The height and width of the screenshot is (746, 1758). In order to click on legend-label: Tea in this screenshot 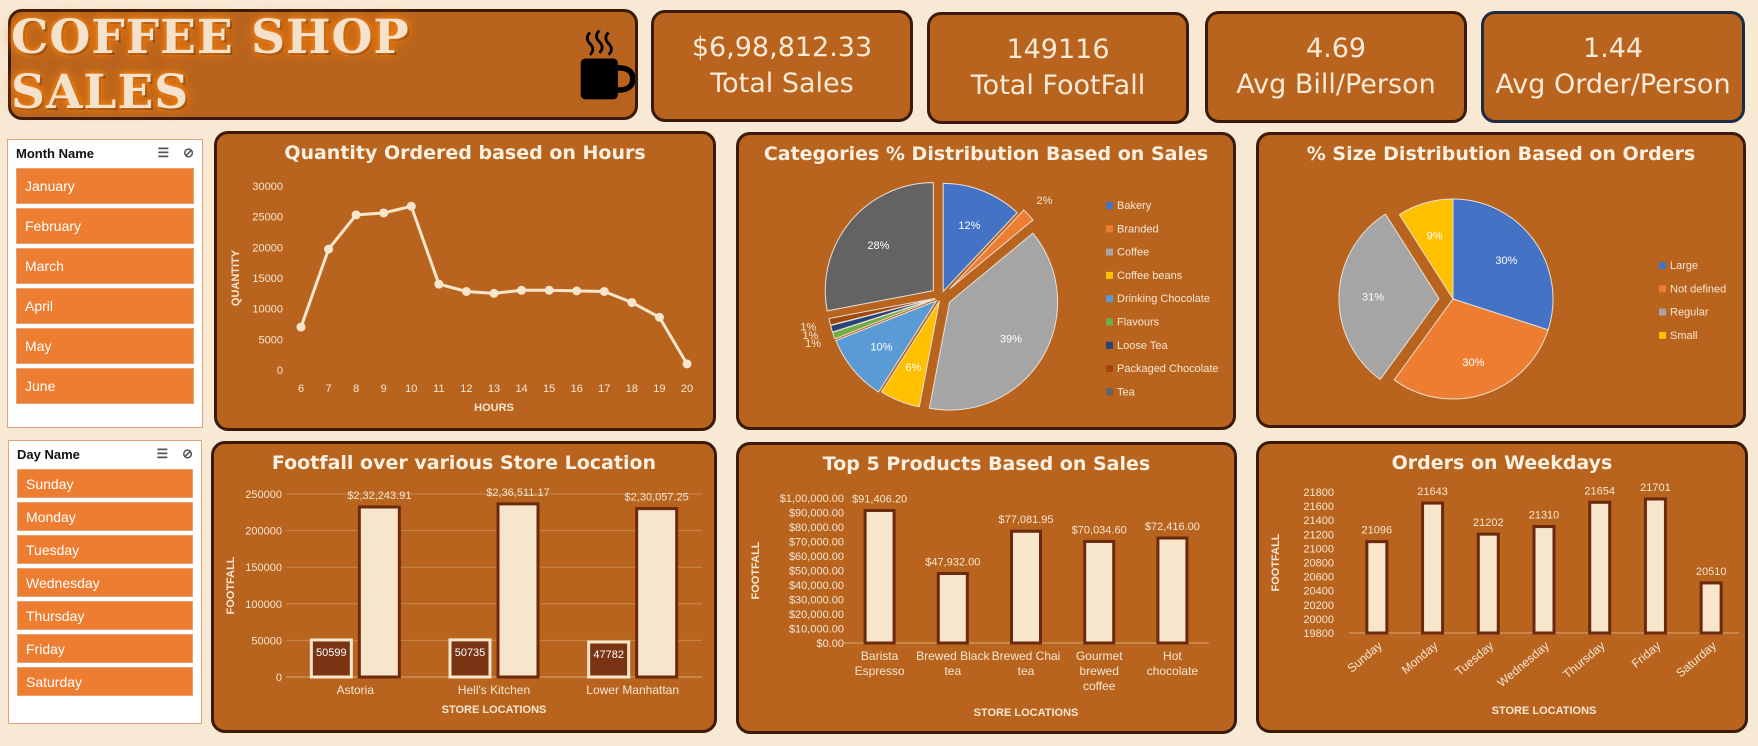, I will do `click(1126, 392)`.